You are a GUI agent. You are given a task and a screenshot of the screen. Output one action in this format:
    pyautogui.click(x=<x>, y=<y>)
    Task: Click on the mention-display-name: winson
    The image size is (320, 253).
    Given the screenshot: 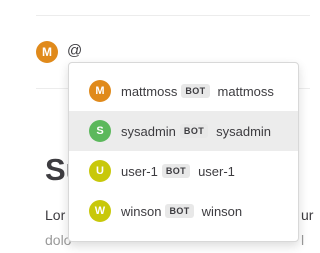 What is the action you would take?
    pyautogui.click(x=222, y=211)
    